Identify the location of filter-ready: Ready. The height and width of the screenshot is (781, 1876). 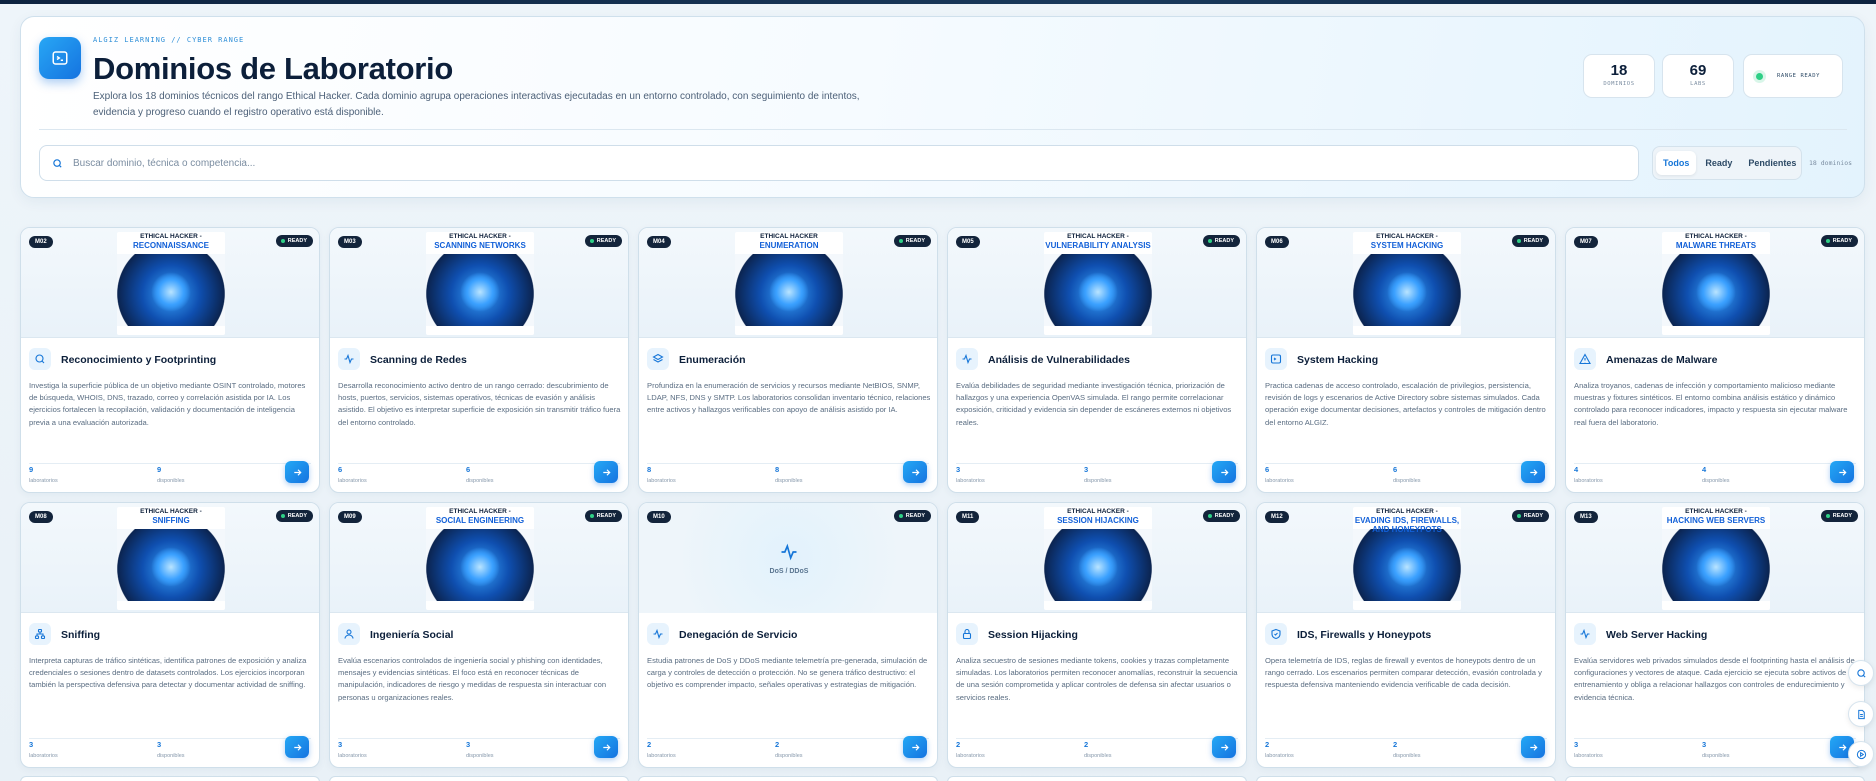
(1718, 163).